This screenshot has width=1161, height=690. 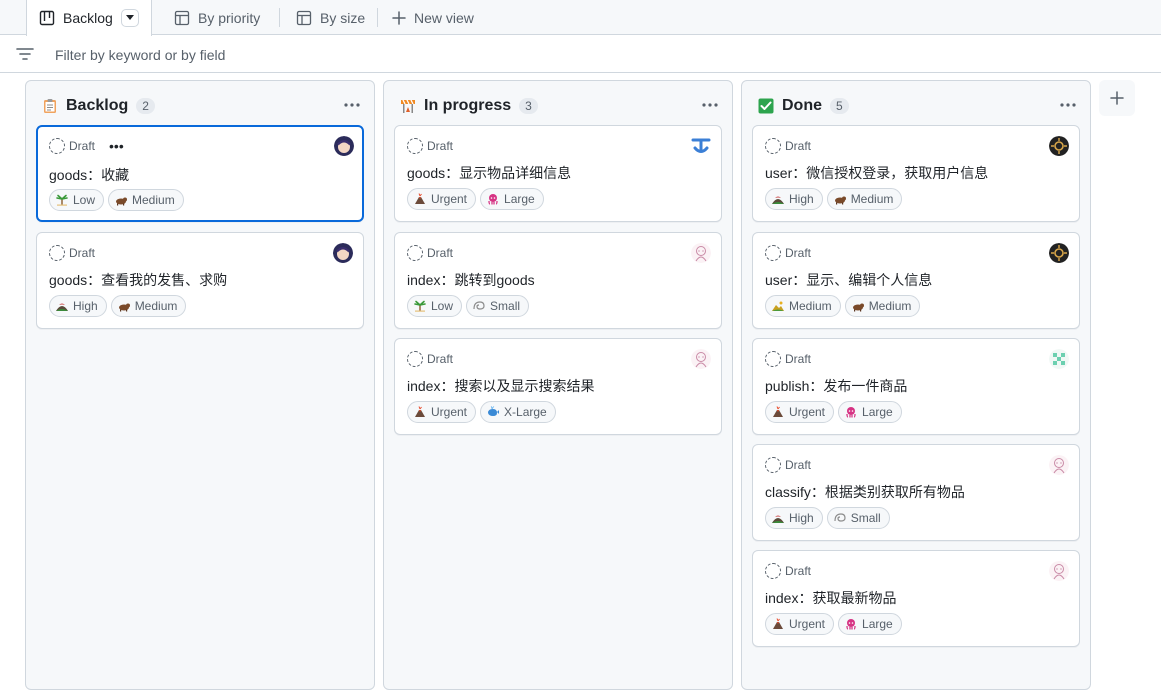 I want to click on draft-card: Draft ••• goods：收藏 Low Medium, so click(x=200, y=173).